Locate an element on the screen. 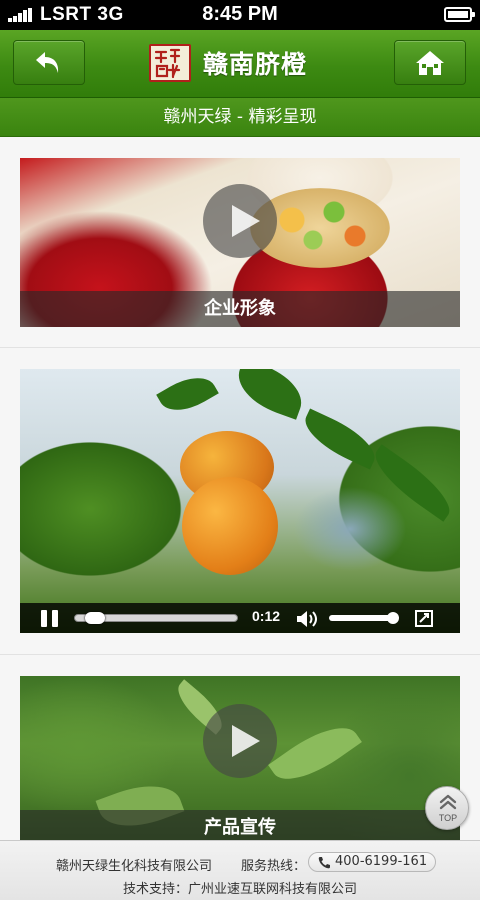  footer-support: 技术支持：广州业速互联网科技有限公司 is located at coordinates (239, 889).